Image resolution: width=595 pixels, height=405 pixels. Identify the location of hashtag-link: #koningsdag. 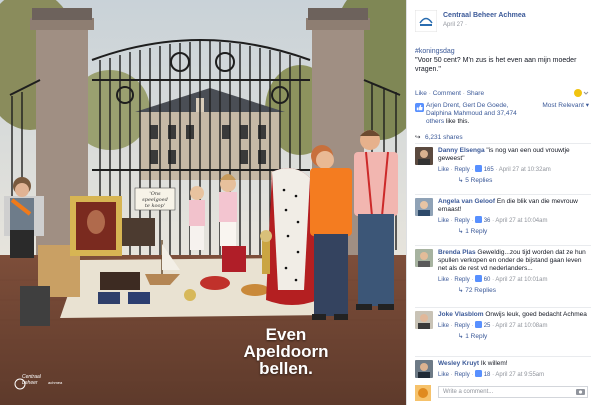
(501, 51).